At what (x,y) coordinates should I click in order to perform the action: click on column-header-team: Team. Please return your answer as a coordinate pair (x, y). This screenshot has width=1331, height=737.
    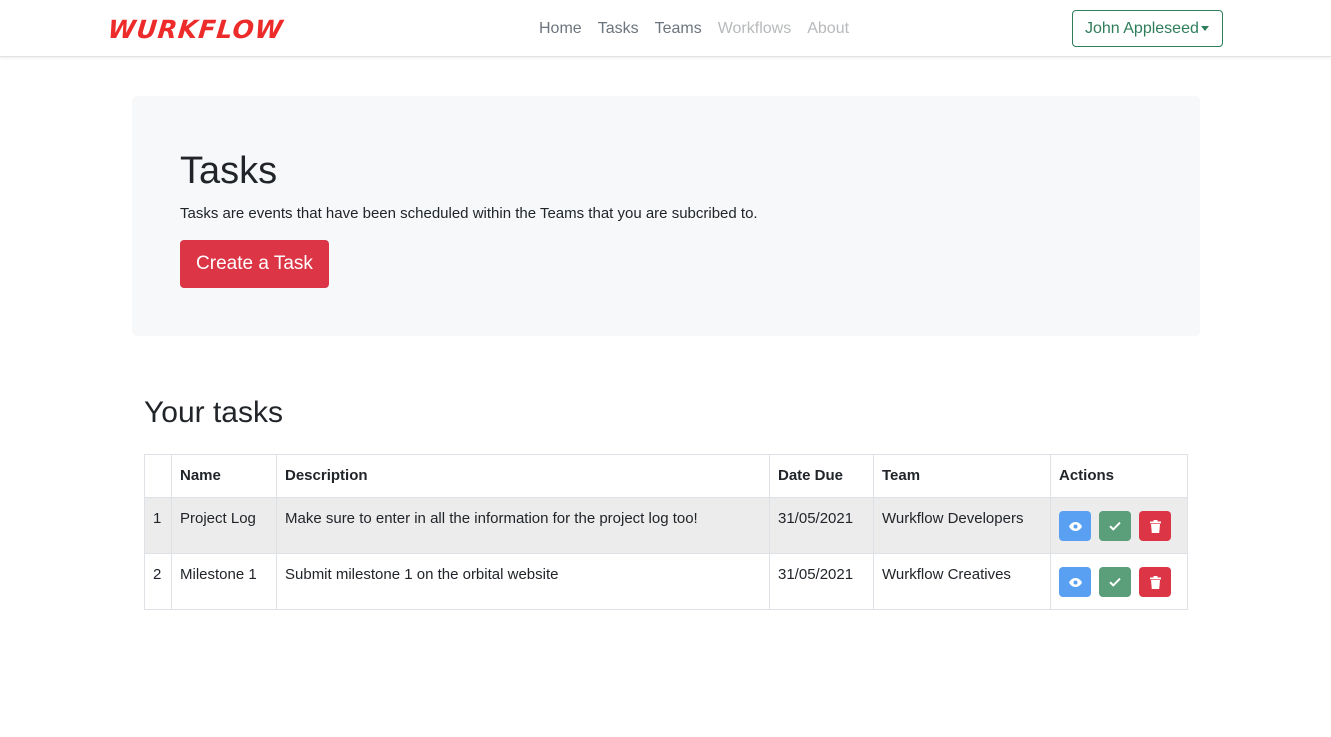
    Looking at the image, I should click on (962, 476).